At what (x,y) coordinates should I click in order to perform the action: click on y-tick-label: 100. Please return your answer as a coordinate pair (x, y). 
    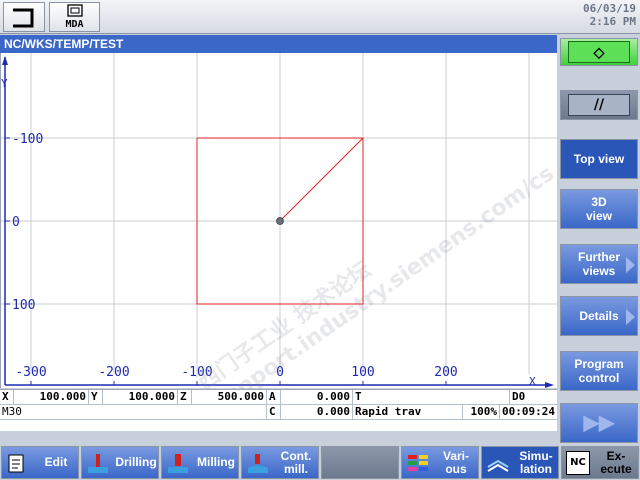
    Looking at the image, I should click on (23, 305).